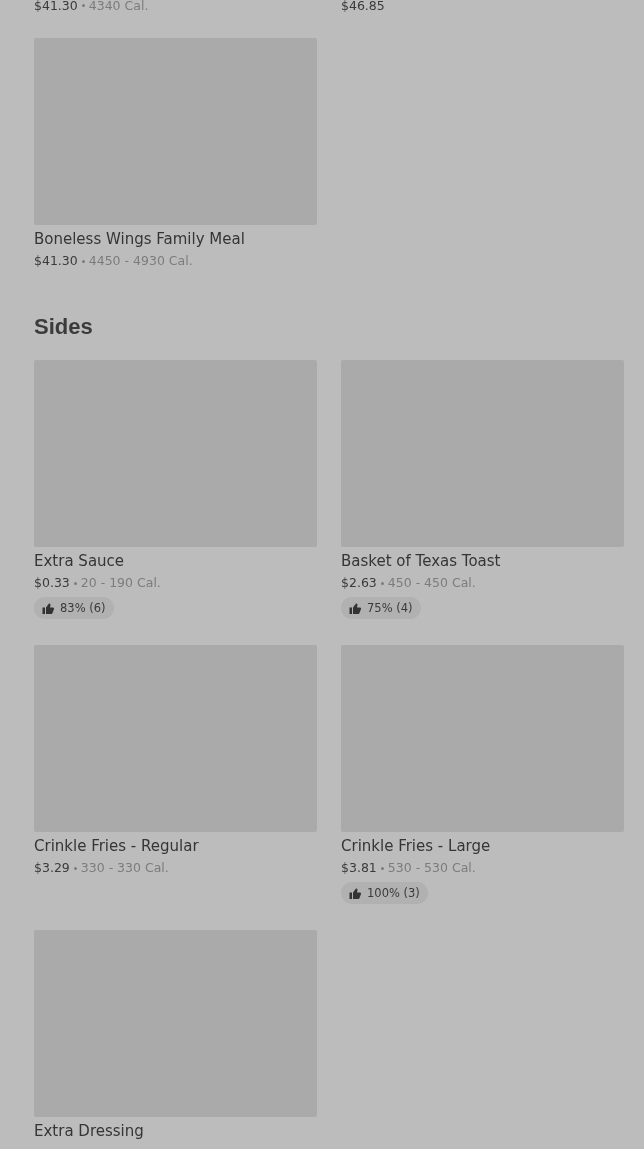  What do you see at coordinates (431, 583) in the screenshot?
I see `calories: 450 - 450 Cal.` at bounding box center [431, 583].